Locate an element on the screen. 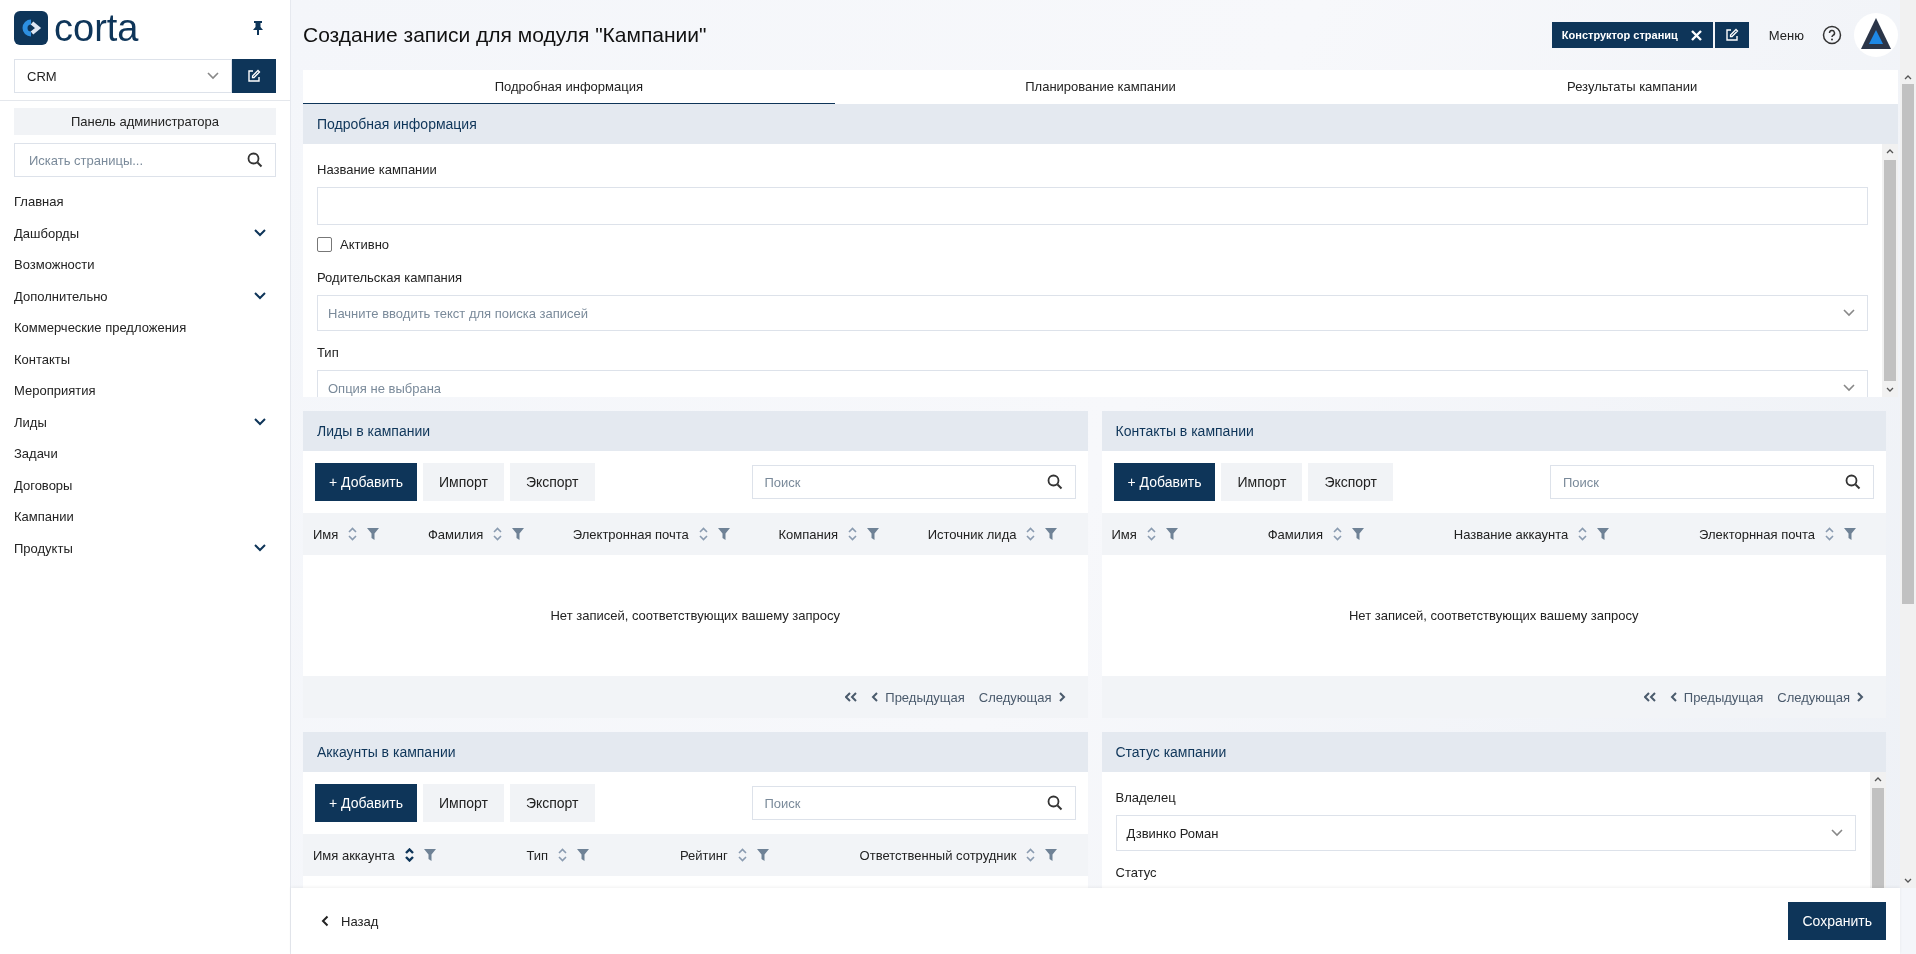  column-header: Электронная почта is located at coordinates (630, 534).